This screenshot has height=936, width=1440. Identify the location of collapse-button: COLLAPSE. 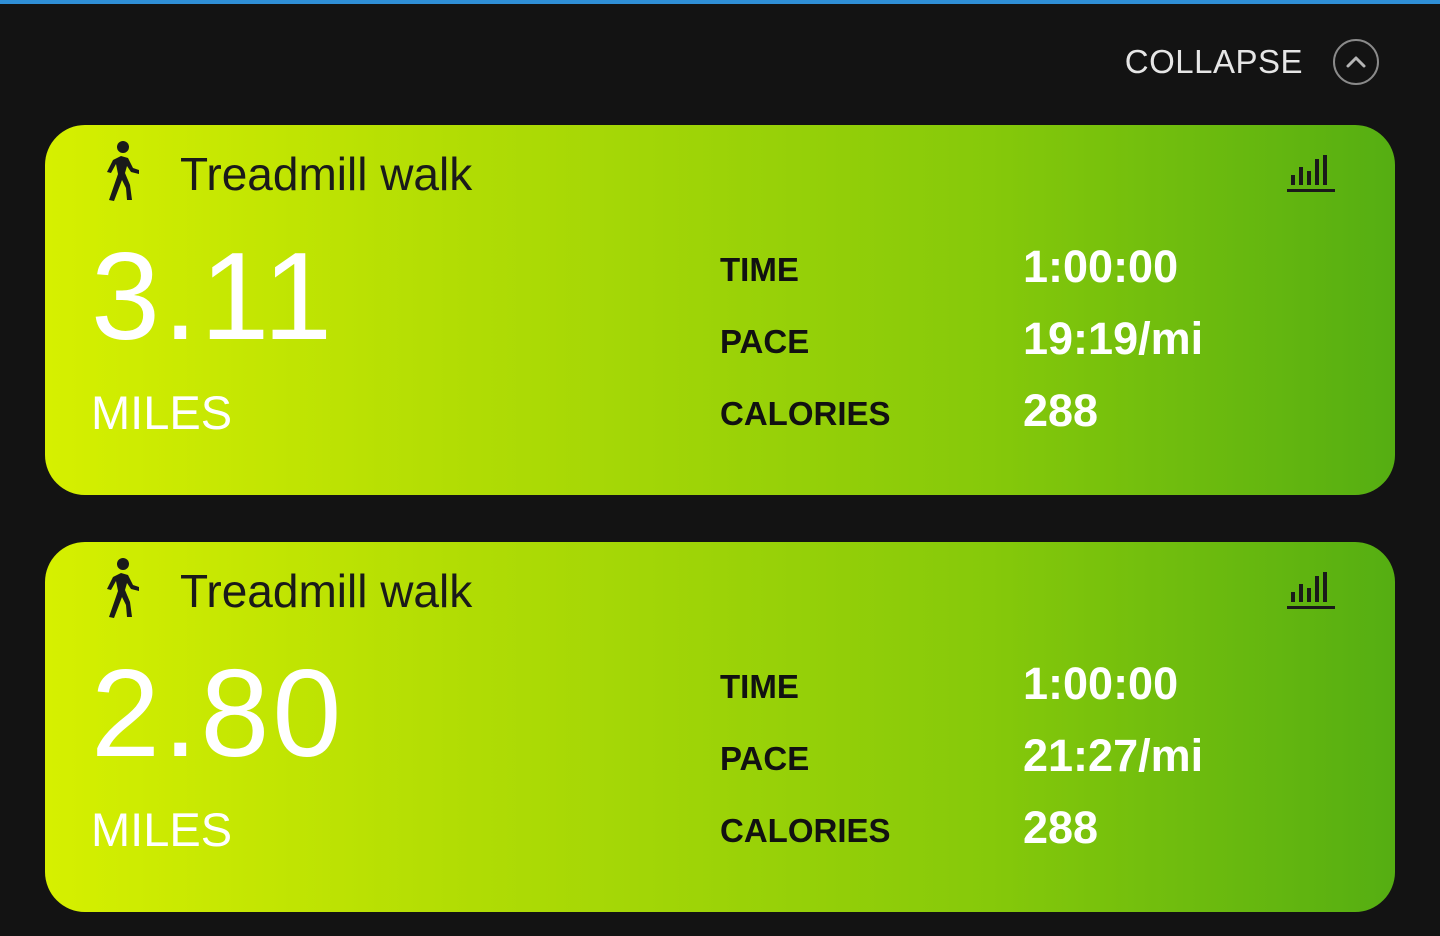
(1252, 62).